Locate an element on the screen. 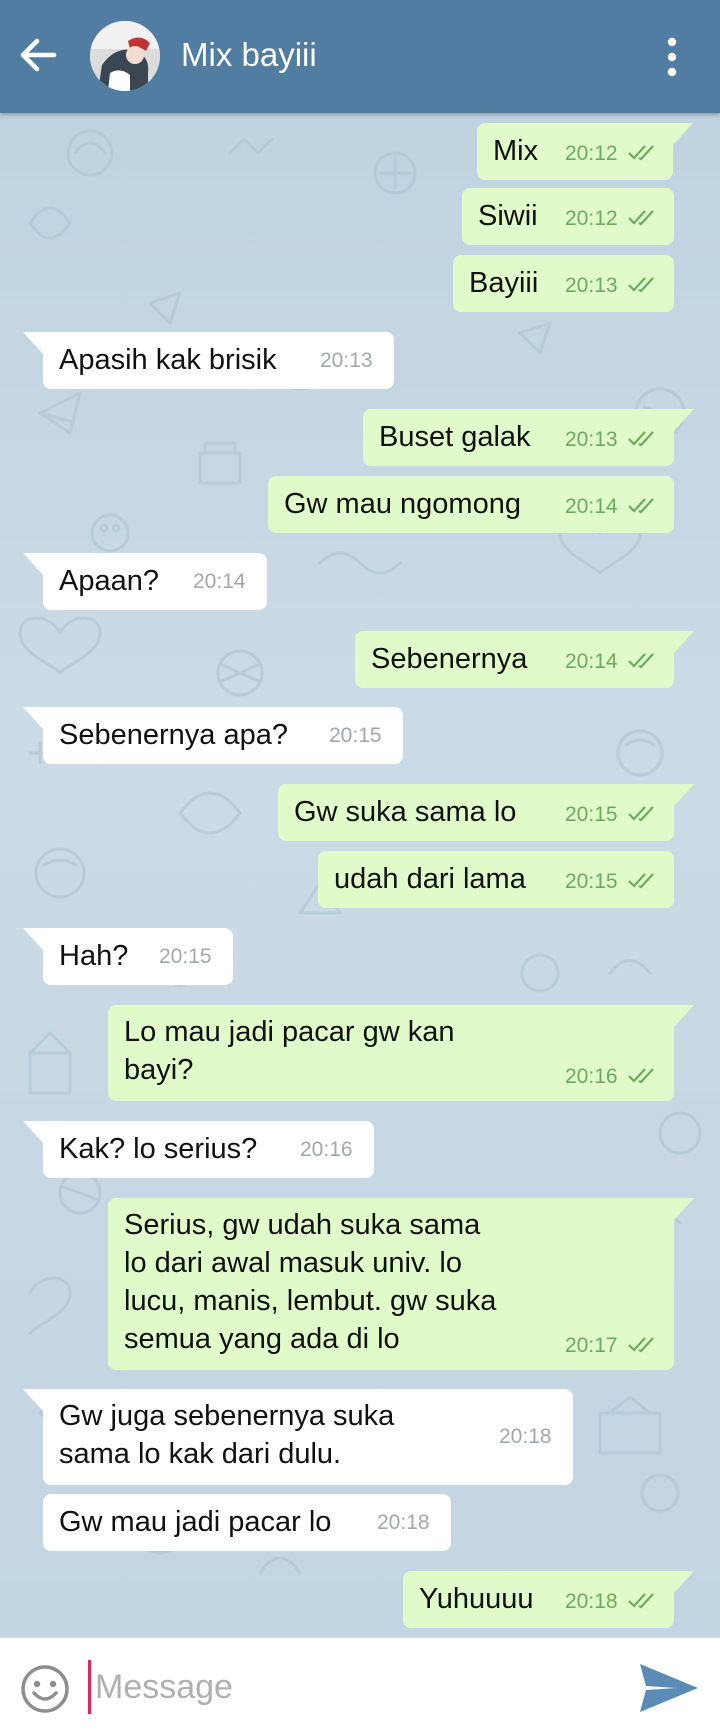  message-composer is located at coordinates (360, 1686).